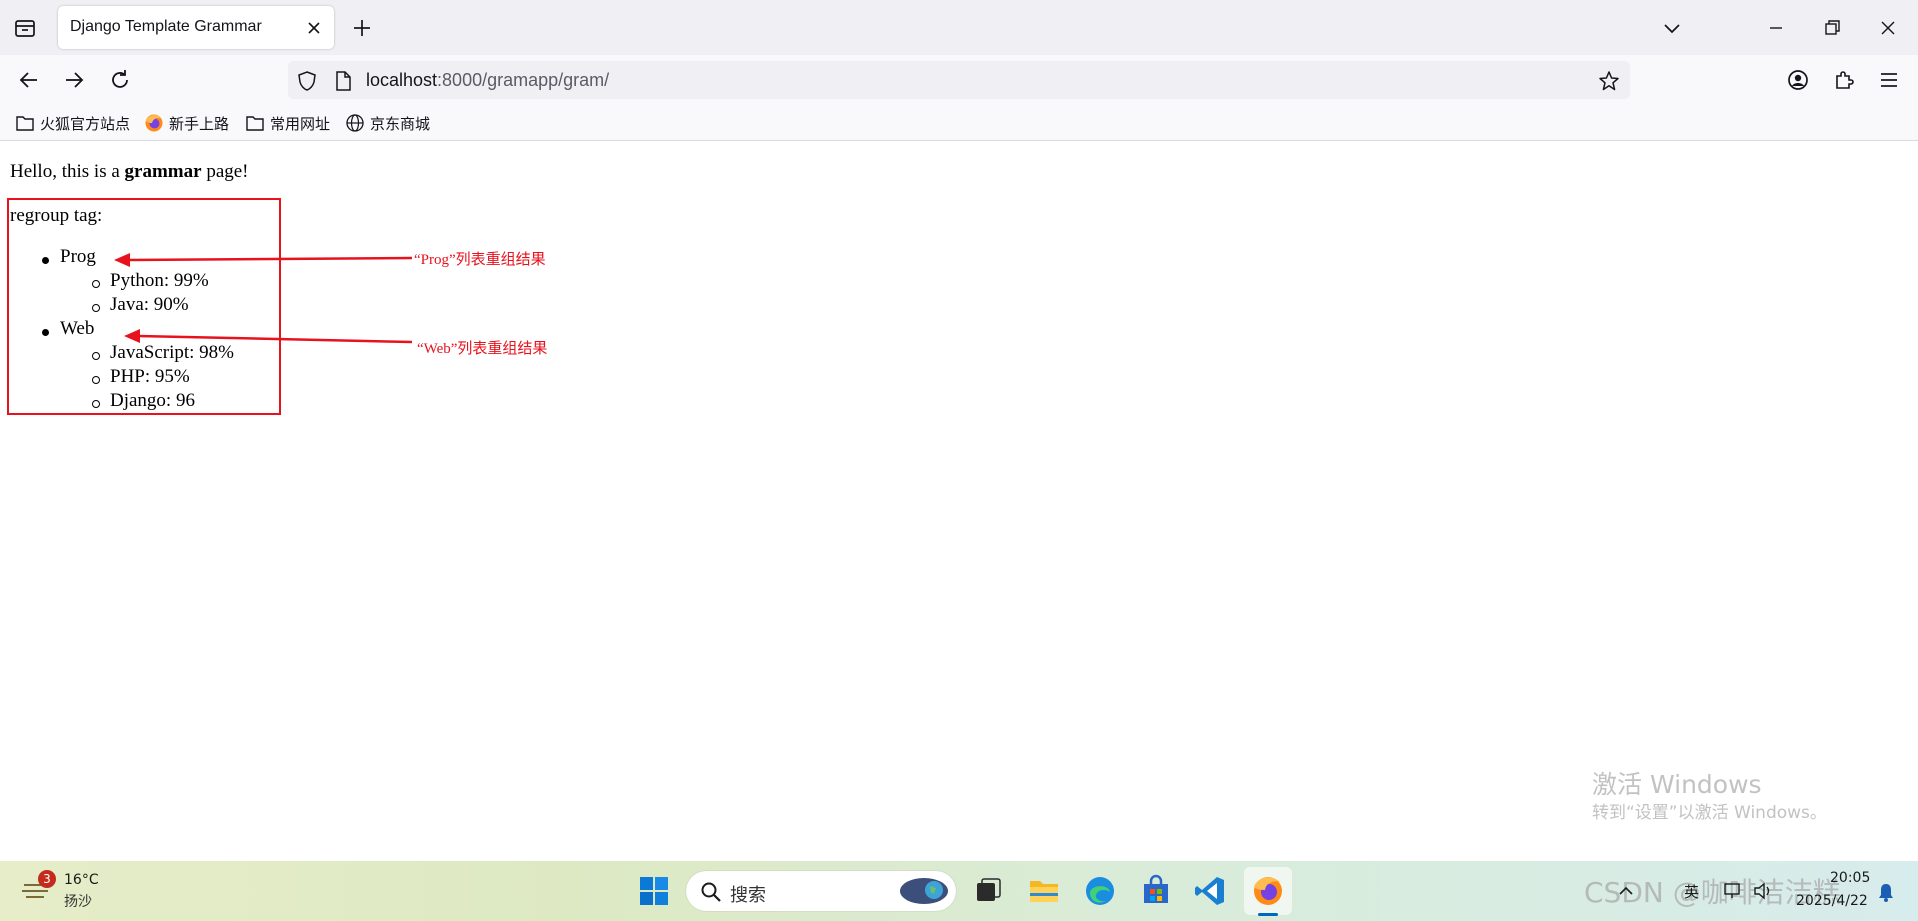 Image resolution: width=1918 pixels, height=921 pixels. What do you see at coordinates (402, 80) in the screenshot?
I see `url-host: localhost` at bounding box center [402, 80].